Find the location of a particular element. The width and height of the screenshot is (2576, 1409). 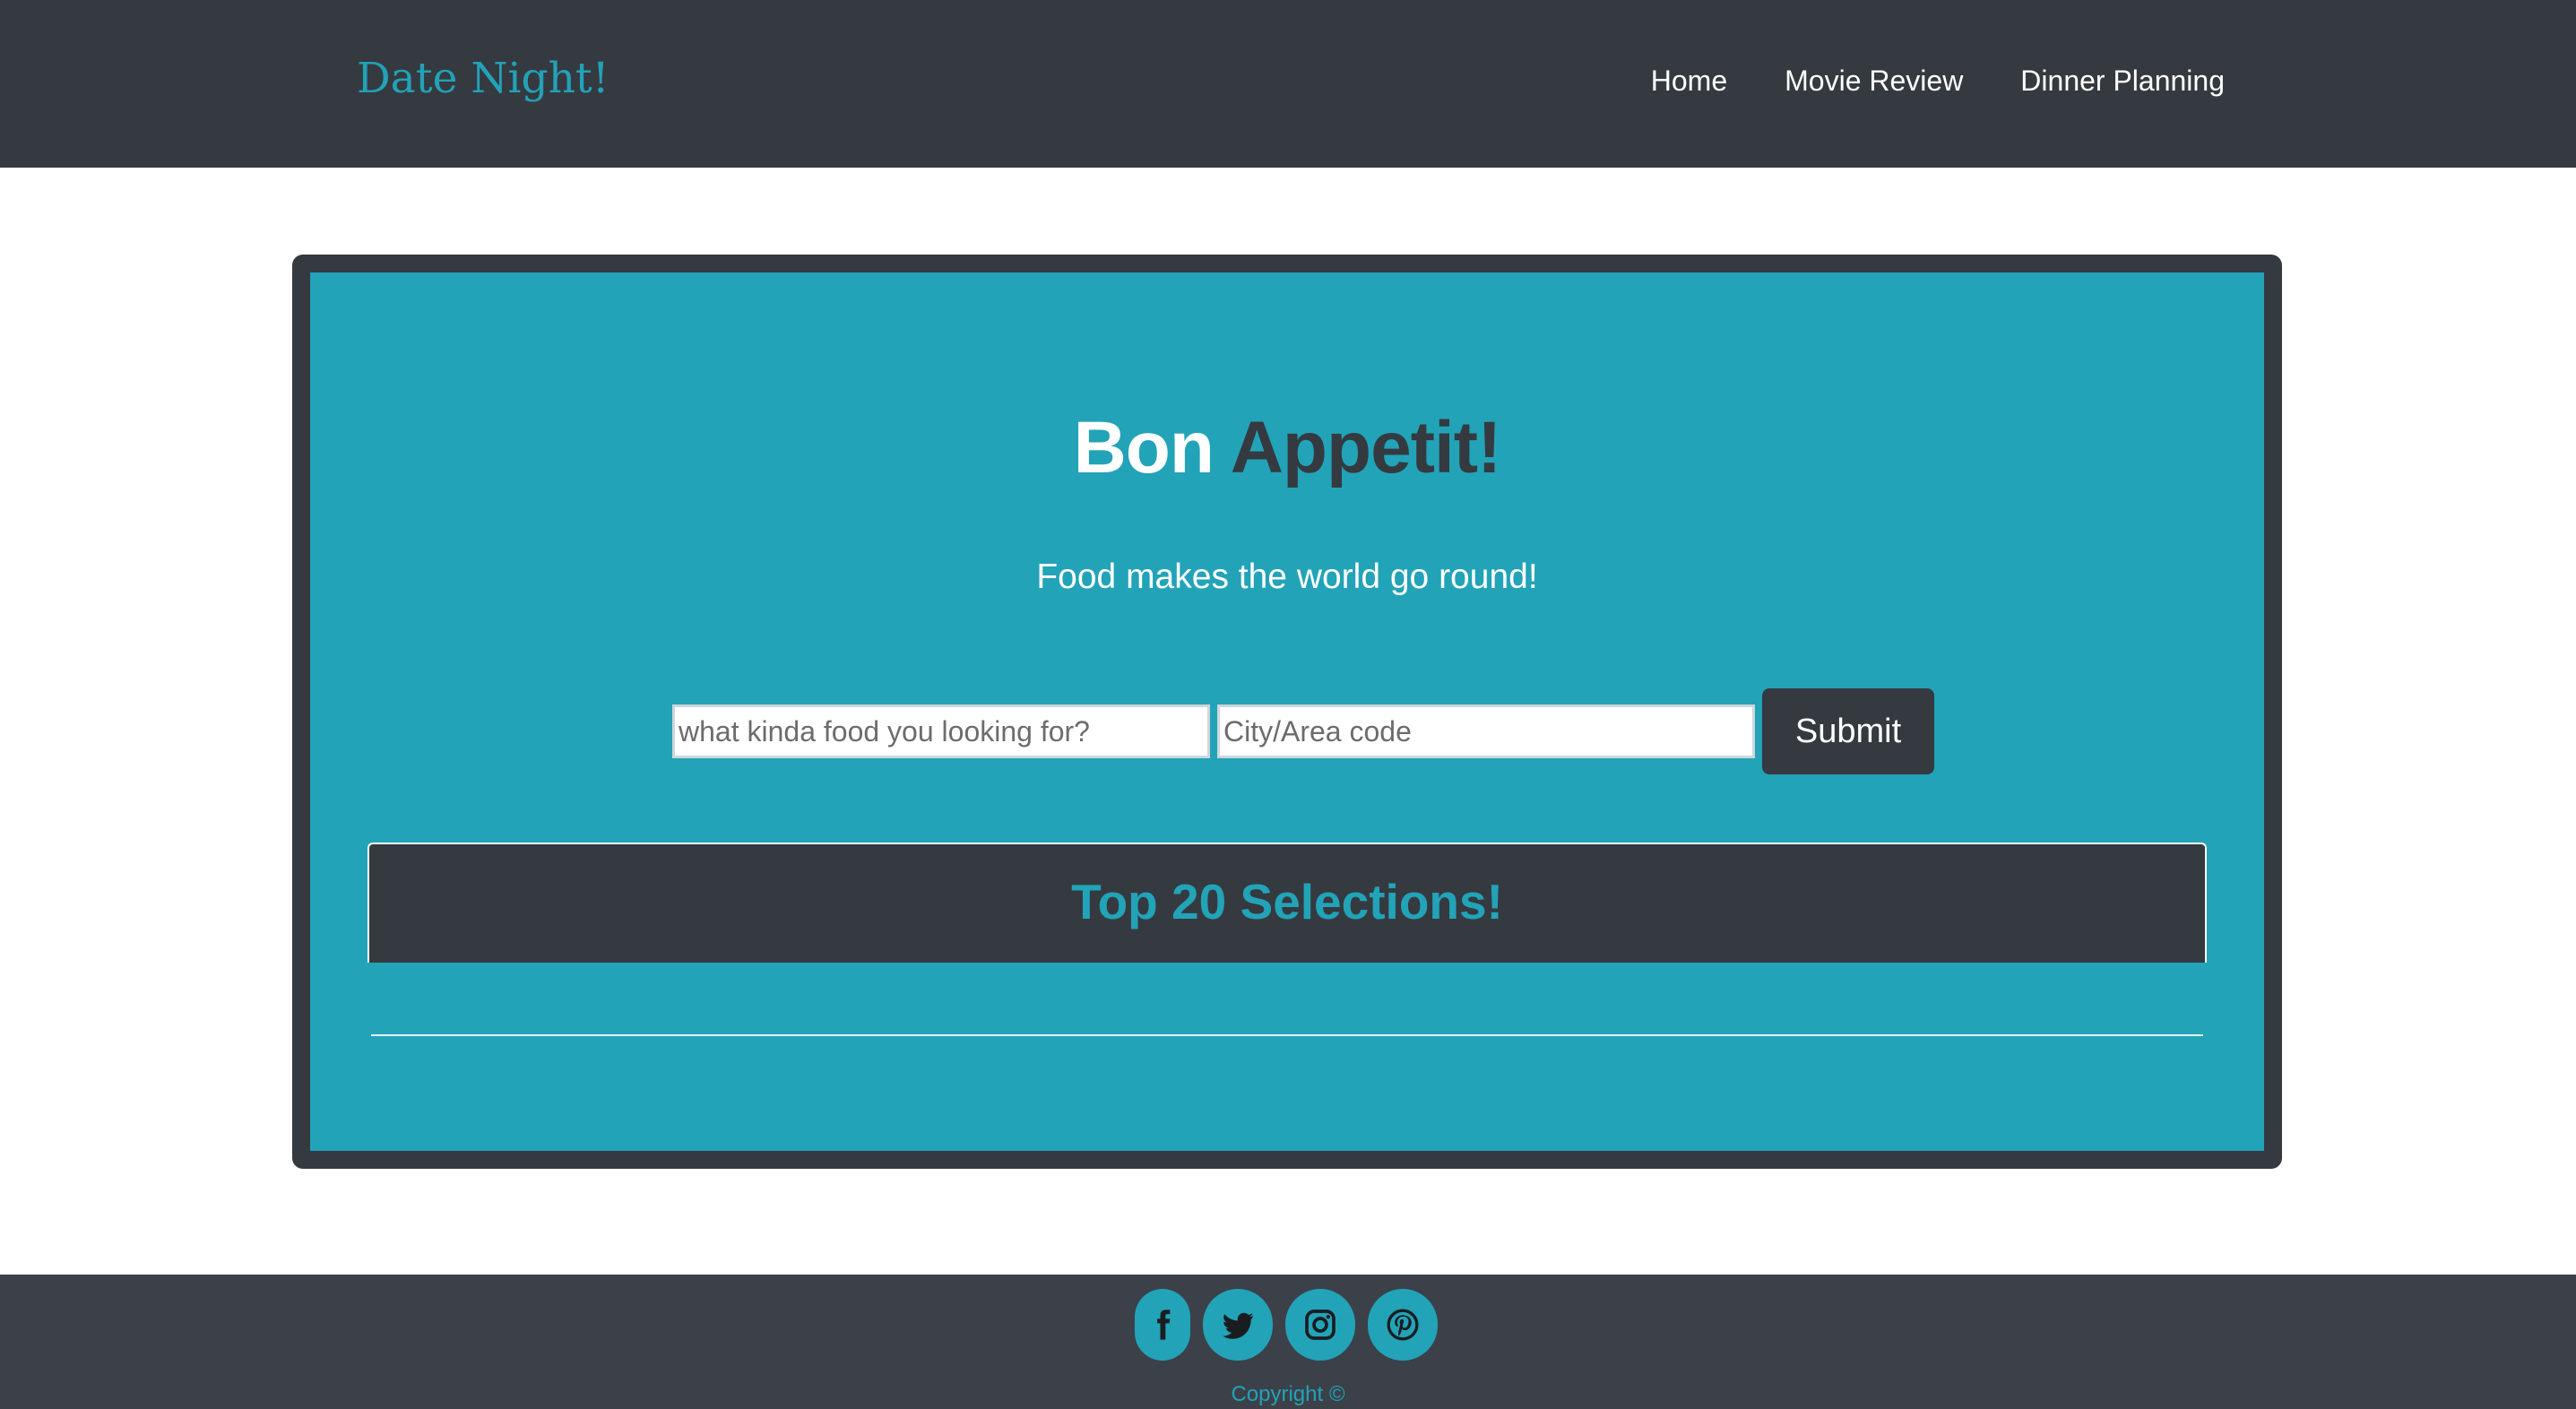

page-title-part-1: Bon is located at coordinates (1144, 447).